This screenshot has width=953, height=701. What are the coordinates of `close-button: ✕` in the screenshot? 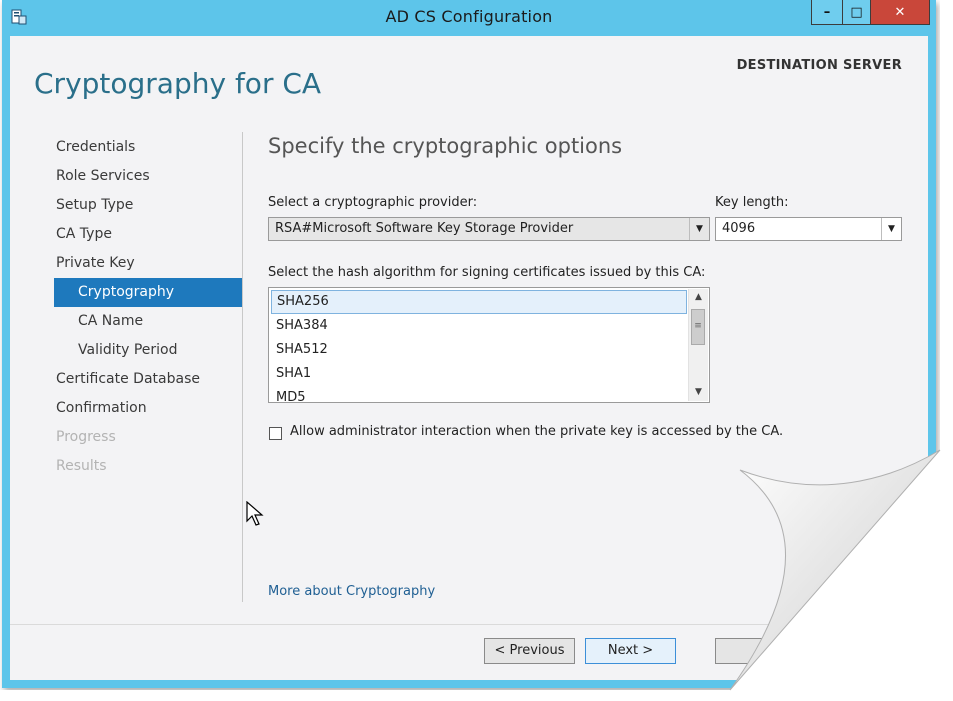 It's located at (900, 12).